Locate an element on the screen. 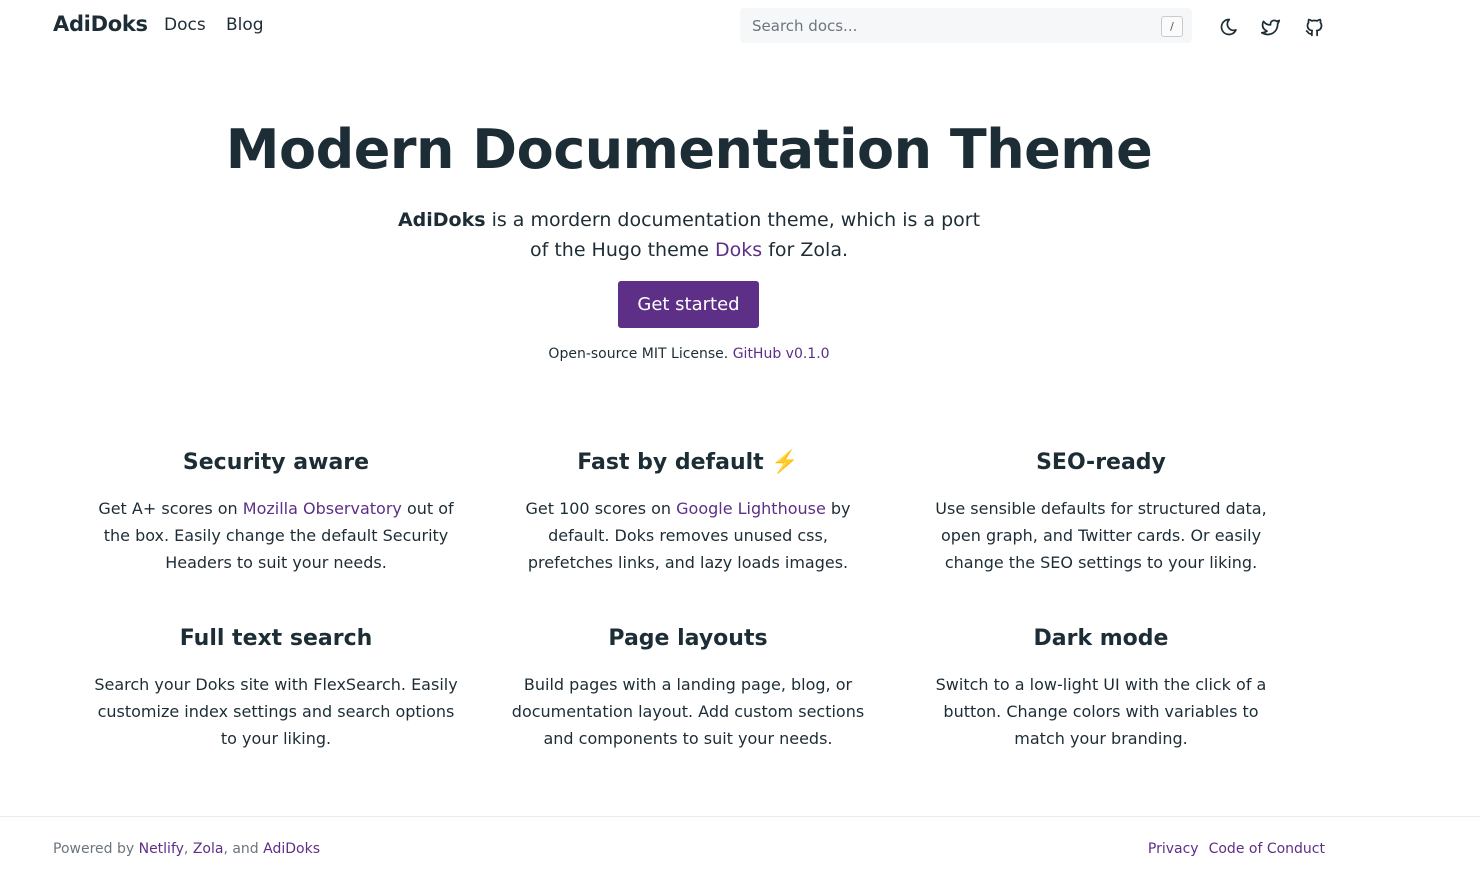 This screenshot has width=1480, height=894. feature-title: Dark mode is located at coordinates (1101, 638).